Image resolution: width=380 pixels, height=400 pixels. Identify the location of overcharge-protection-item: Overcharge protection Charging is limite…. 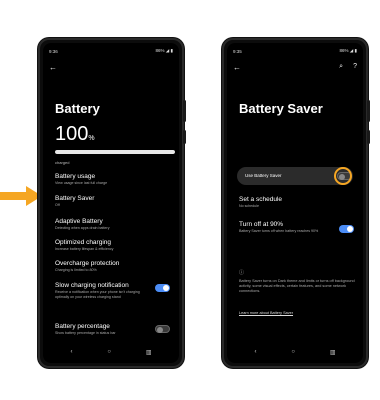
(115, 266).